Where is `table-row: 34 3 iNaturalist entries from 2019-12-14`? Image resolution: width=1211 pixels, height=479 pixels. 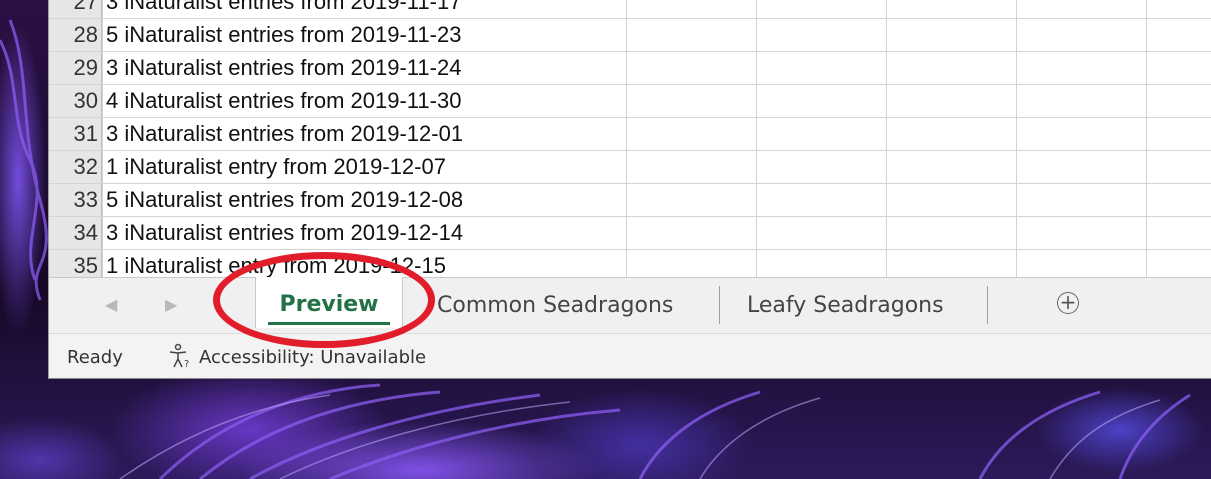 table-row: 34 3 iNaturalist entries from 2019-12-14 is located at coordinates (630, 233).